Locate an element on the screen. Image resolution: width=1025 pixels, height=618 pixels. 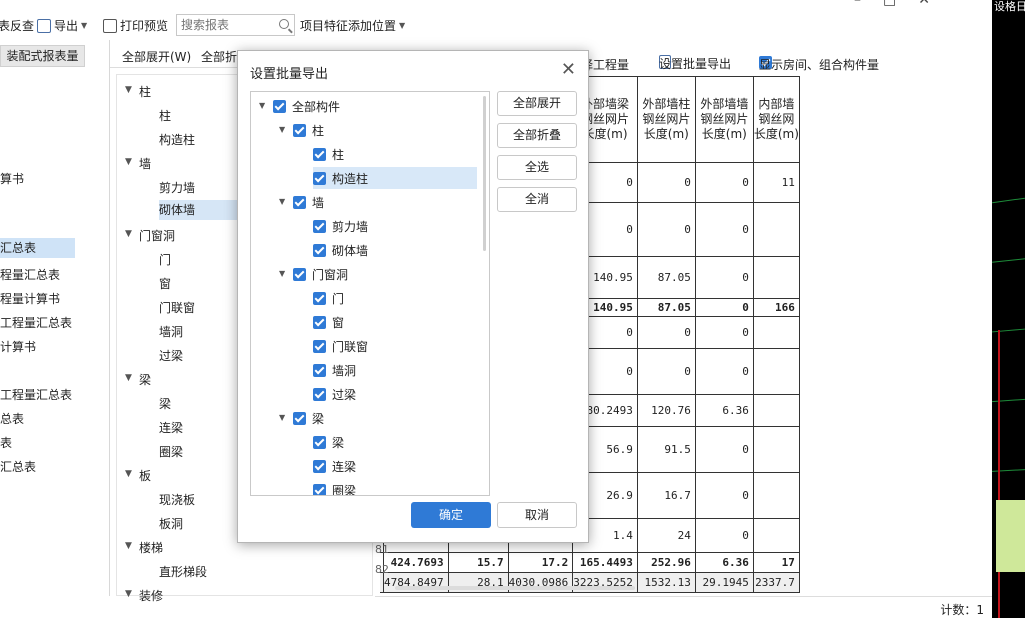
dialog-tree-item: 墙 is located at coordinates (308, 202).